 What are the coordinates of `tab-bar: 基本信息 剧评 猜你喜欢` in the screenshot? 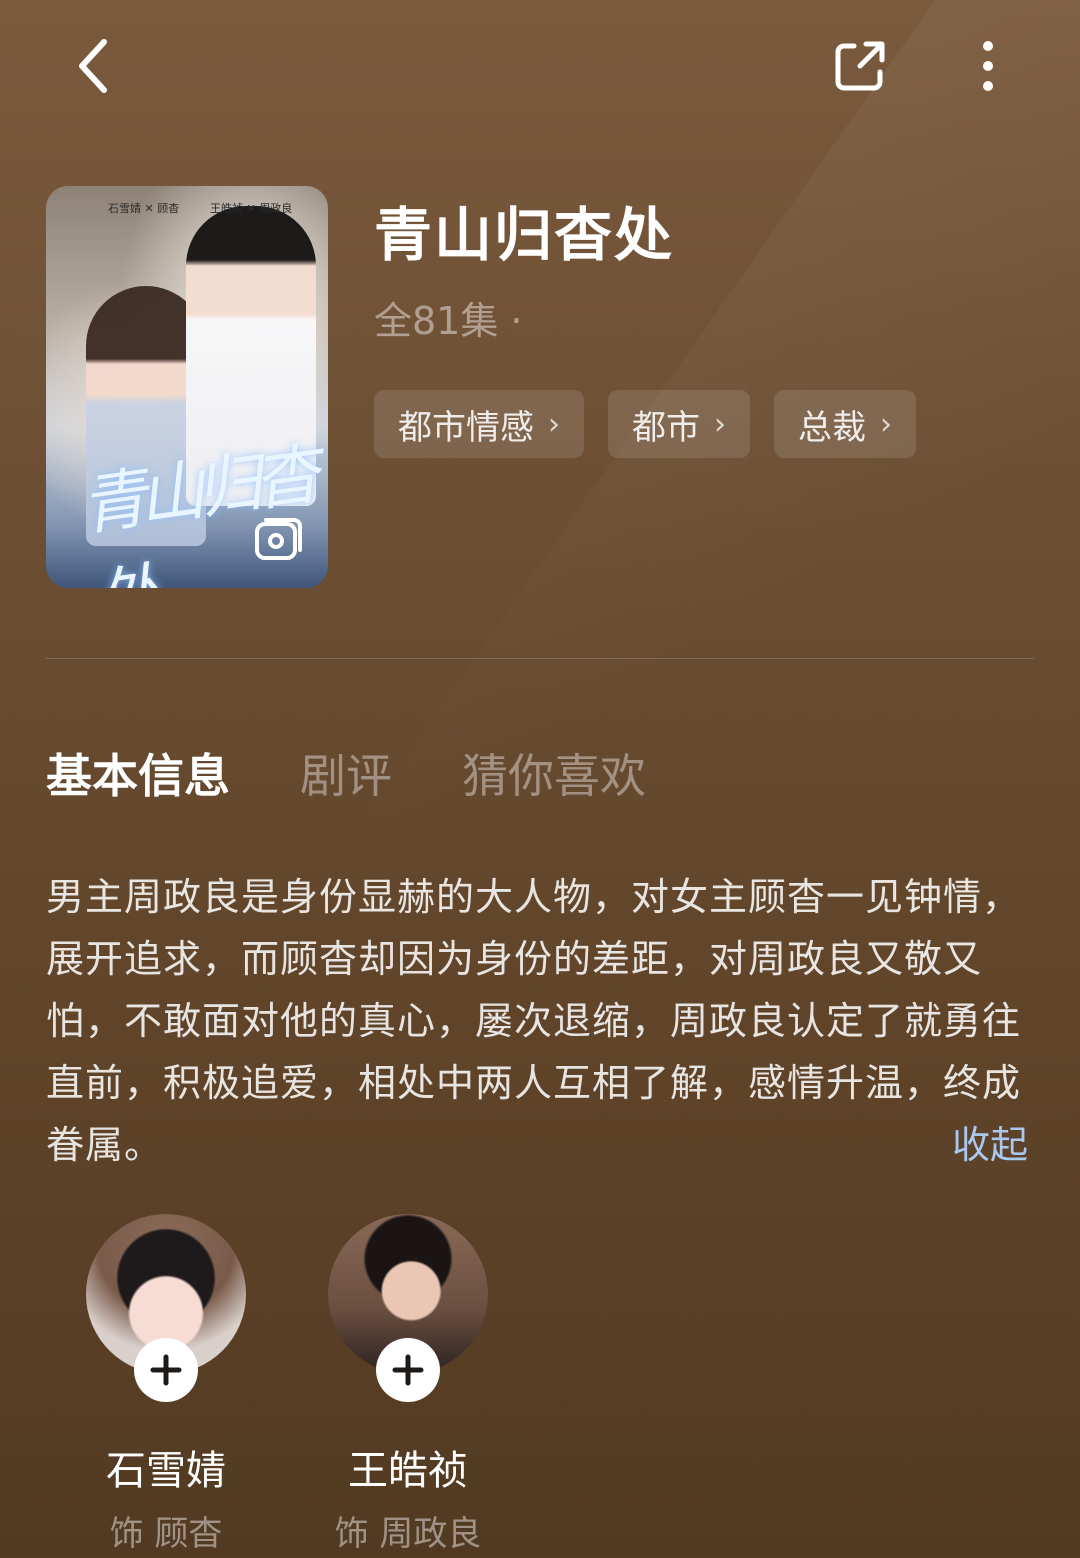 It's located at (346, 773).